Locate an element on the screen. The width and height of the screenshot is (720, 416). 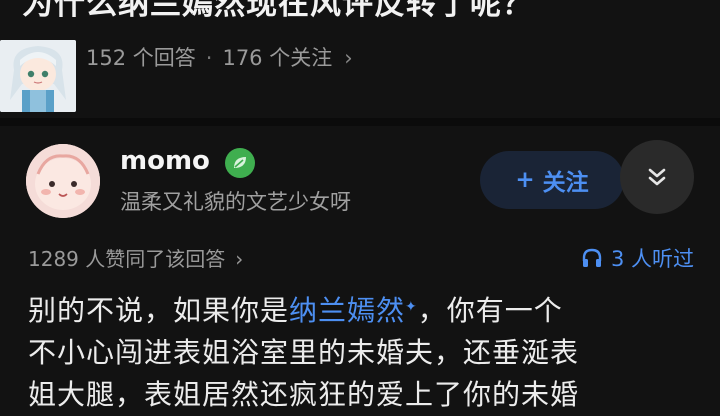
leaf-badge-icon is located at coordinates (240, 163).